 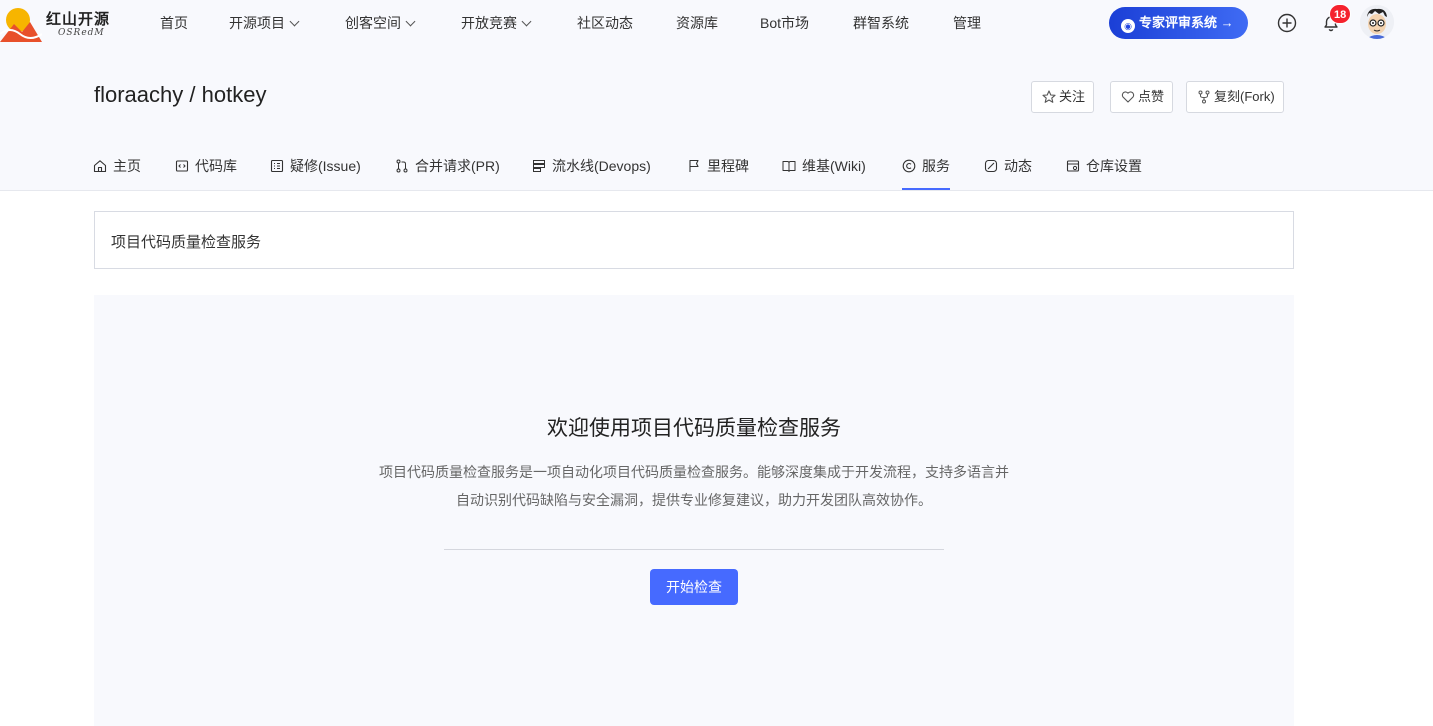 What do you see at coordinates (694, 428) in the screenshot?
I see `welcome-title: 欢迎使用项目代码质量检查服务` at bounding box center [694, 428].